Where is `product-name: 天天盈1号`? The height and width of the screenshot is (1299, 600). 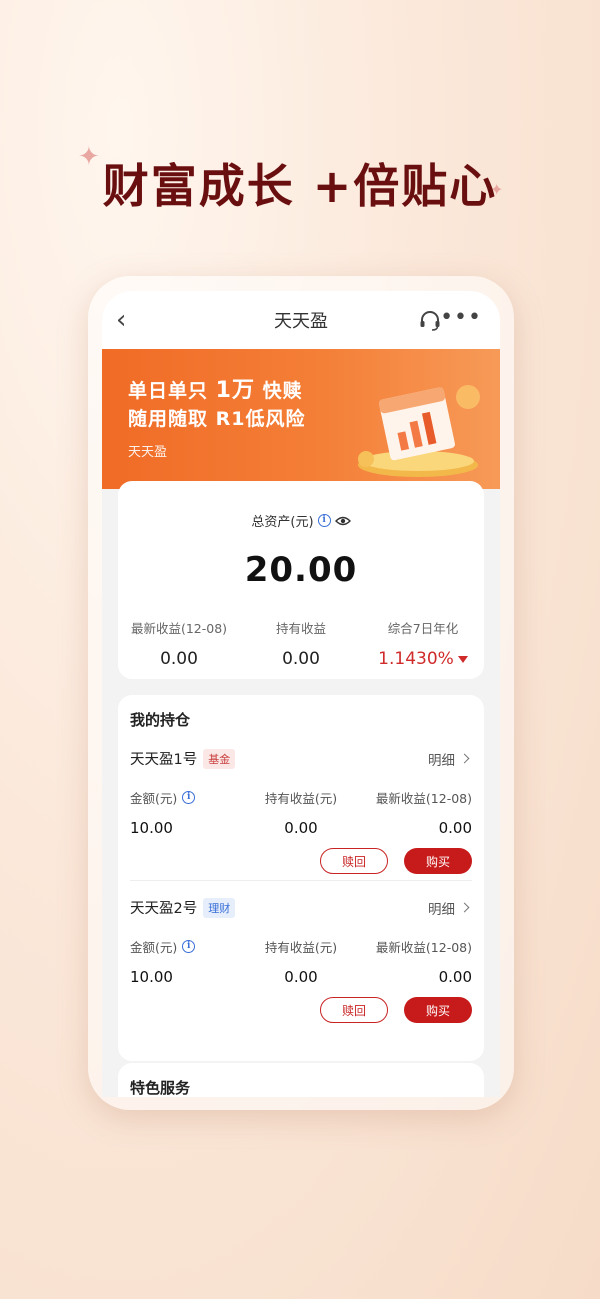
product-name: 天天盈1号 is located at coordinates (164, 760).